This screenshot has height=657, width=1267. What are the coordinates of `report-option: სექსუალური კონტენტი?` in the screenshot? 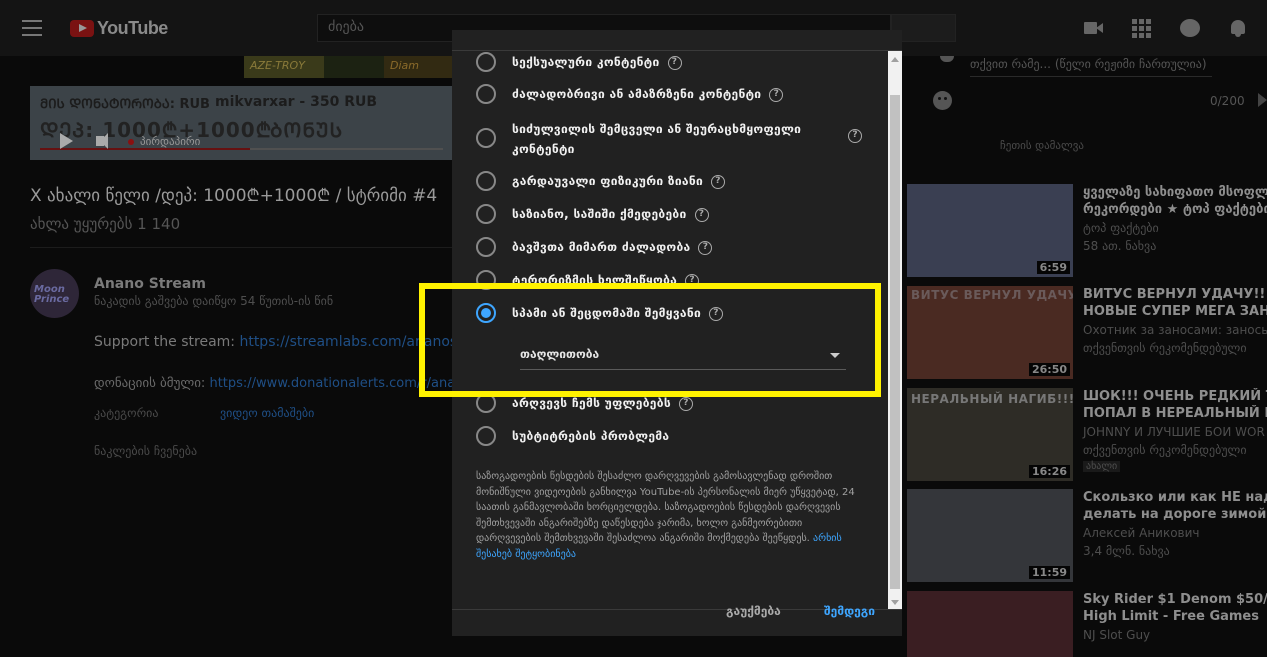 It's located at (579, 62).